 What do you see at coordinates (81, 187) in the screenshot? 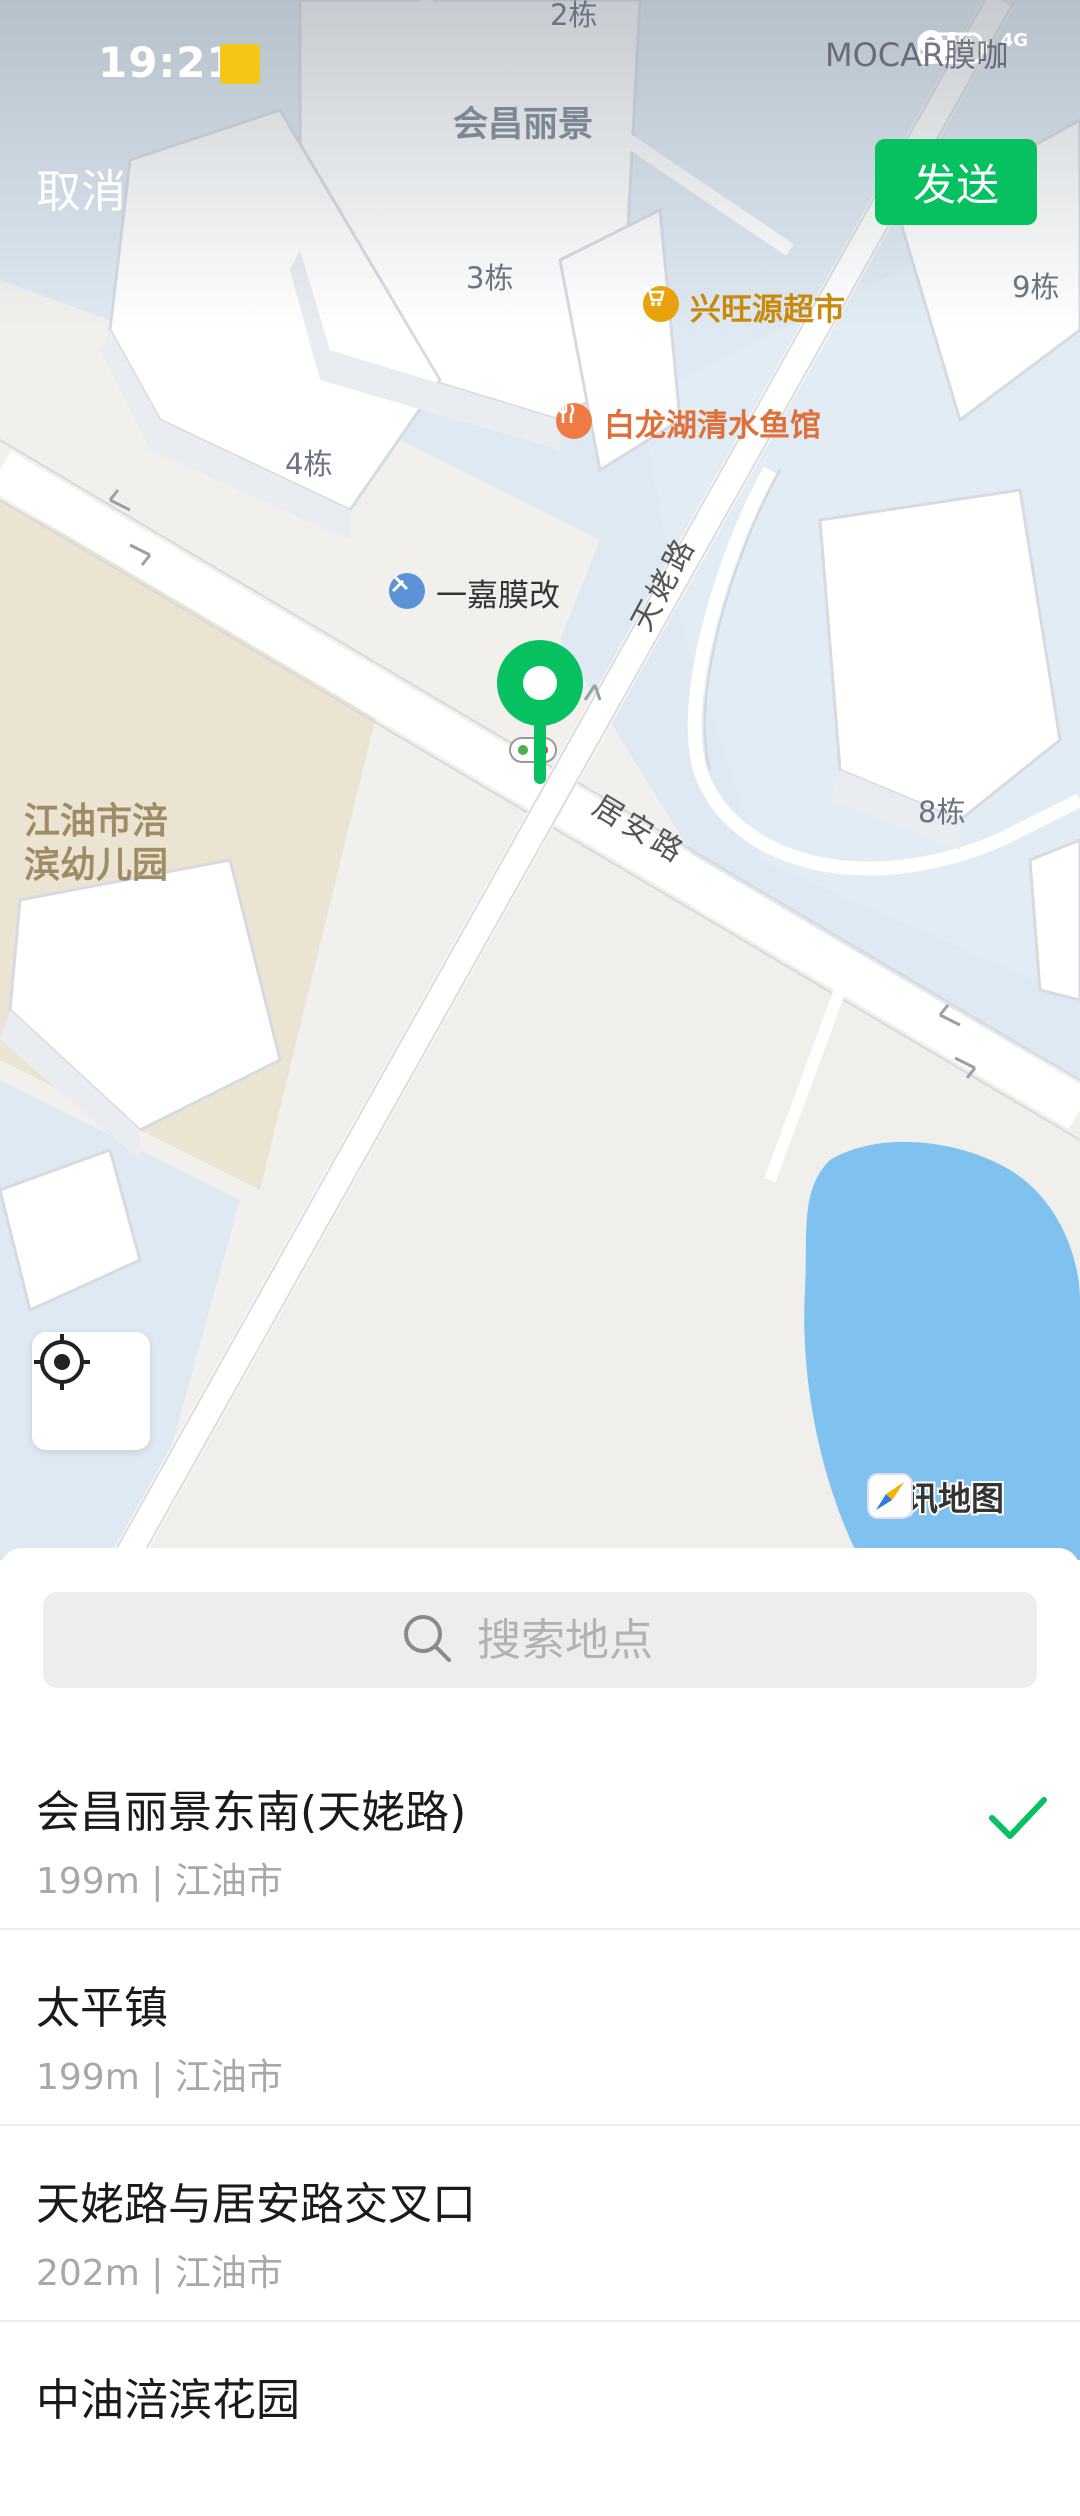
I see `cancel-button: 取消` at bounding box center [81, 187].